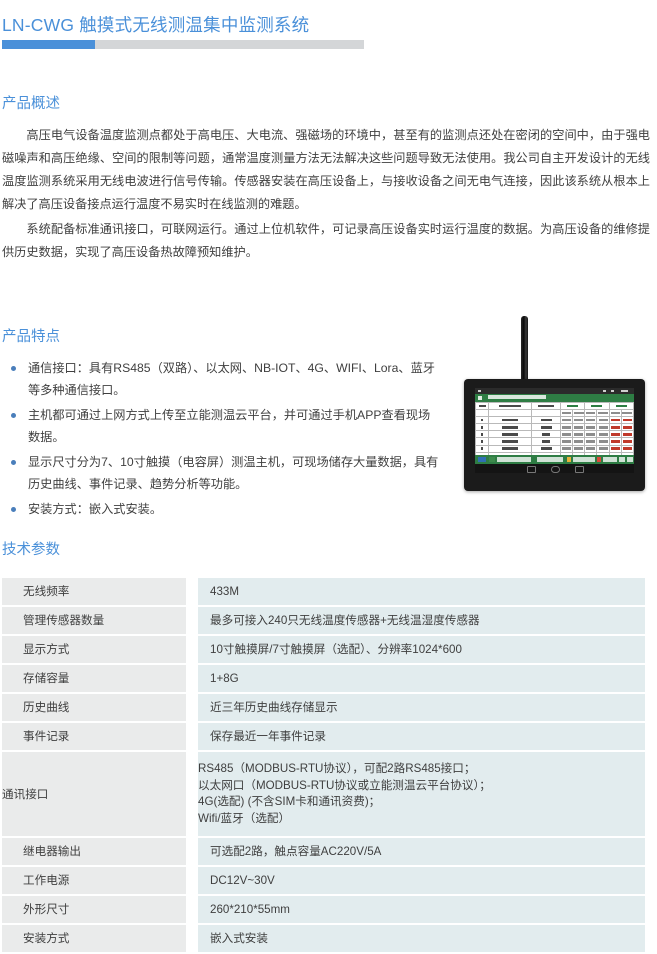 The height and width of the screenshot is (954, 657). What do you see at coordinates (337, 768) in the screenshot?
I see `spec-value-line: RS485（MODBUS-RTU协议），可配2路RS485接口；` at bounding box center [337, 768].